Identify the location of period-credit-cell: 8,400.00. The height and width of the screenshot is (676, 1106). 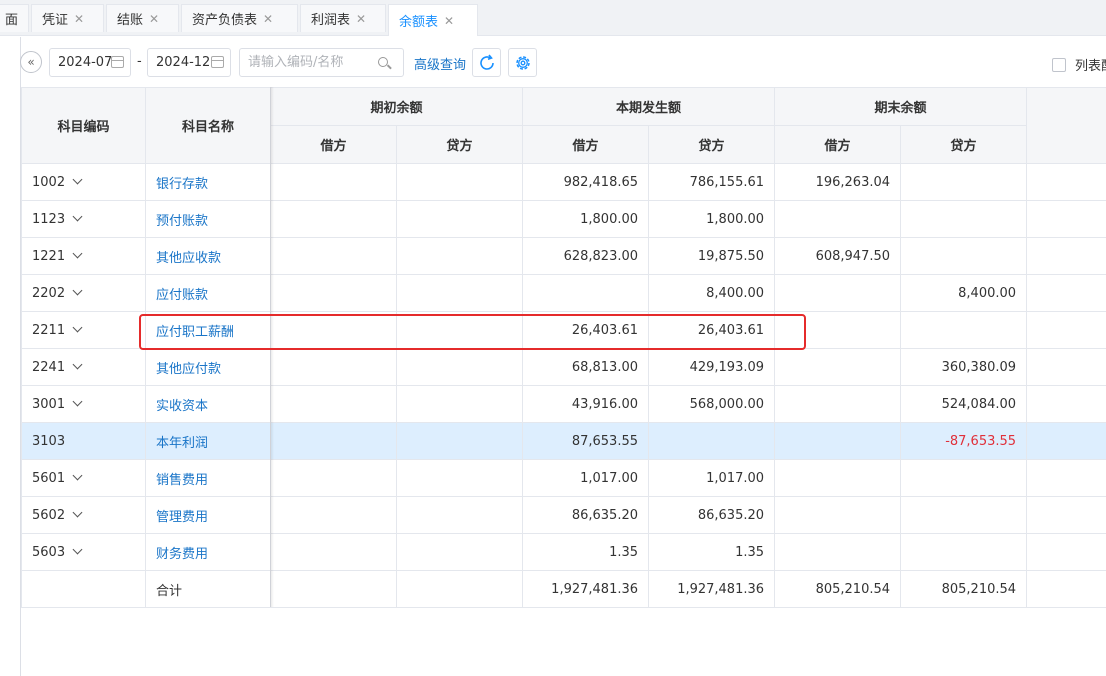
(712, 293).